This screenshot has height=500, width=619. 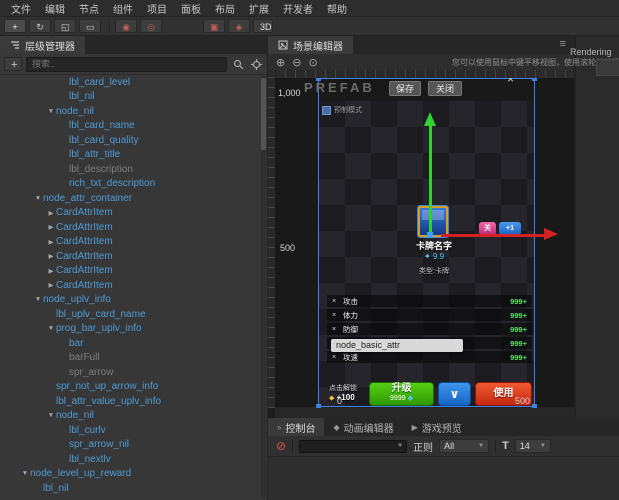 I want to click on gizmo-x-axis, so click(x=492, y=235).